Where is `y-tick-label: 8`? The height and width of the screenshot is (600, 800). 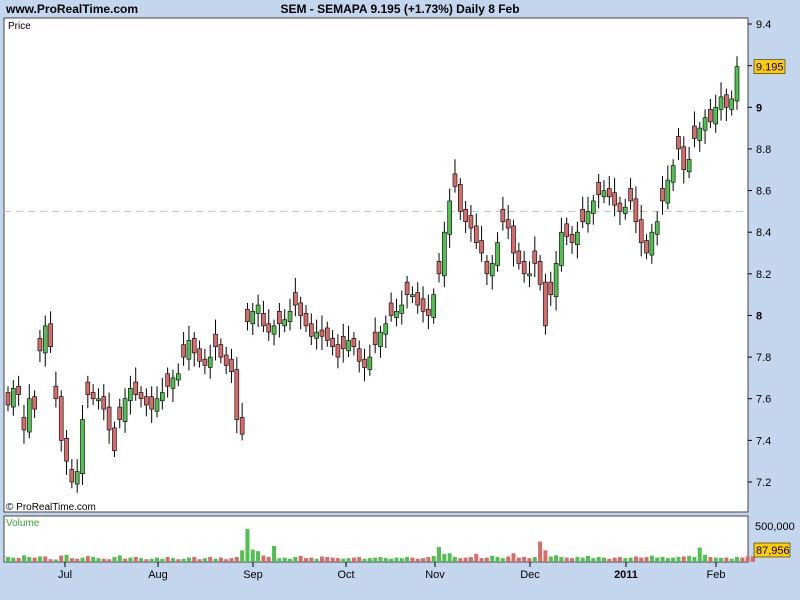 y-tick-label: 8 is located at coordinates (759, 316).